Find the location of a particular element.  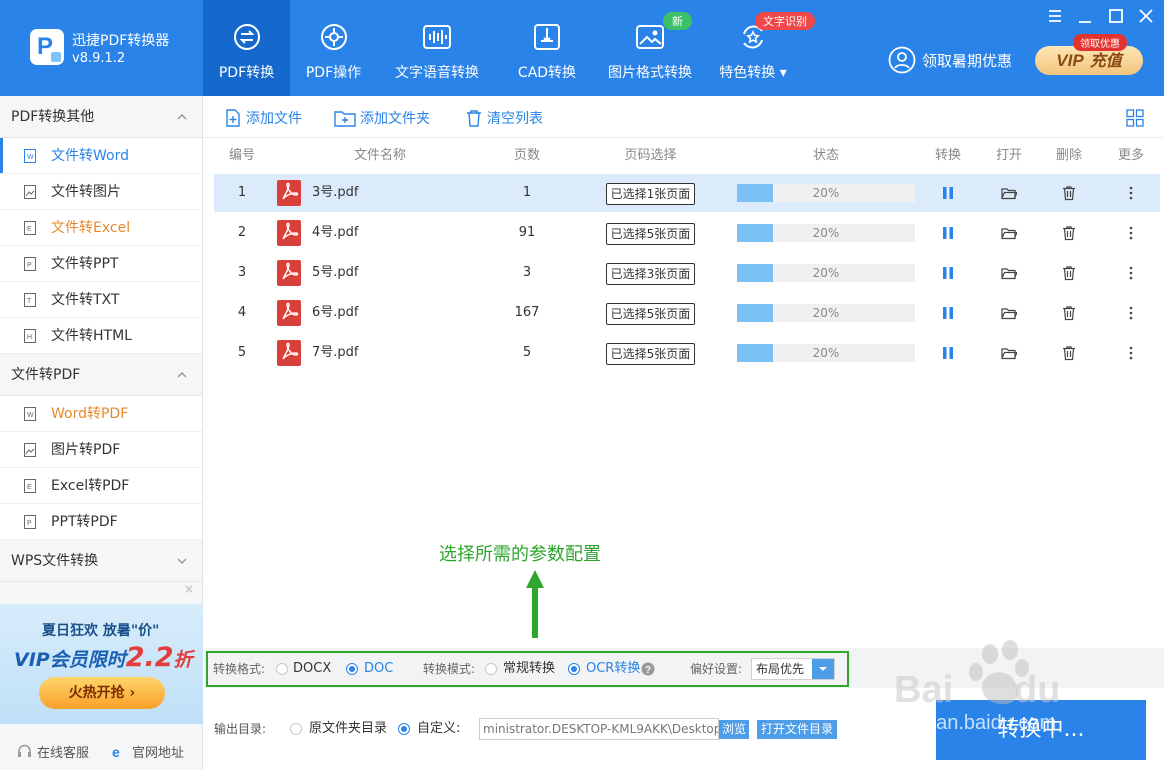

output-original-label: 原文件夹目录 is located at coordinates (348, 729).